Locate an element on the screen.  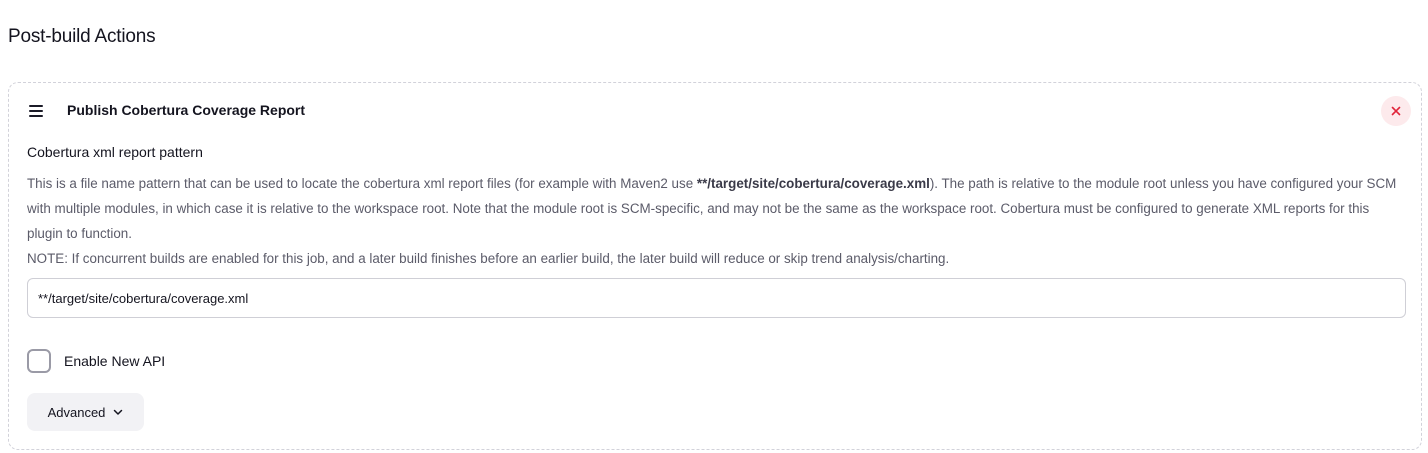
help-text-example-path: **/target/site/cobertura/coverage.xml is located at coordinates (813, 183).